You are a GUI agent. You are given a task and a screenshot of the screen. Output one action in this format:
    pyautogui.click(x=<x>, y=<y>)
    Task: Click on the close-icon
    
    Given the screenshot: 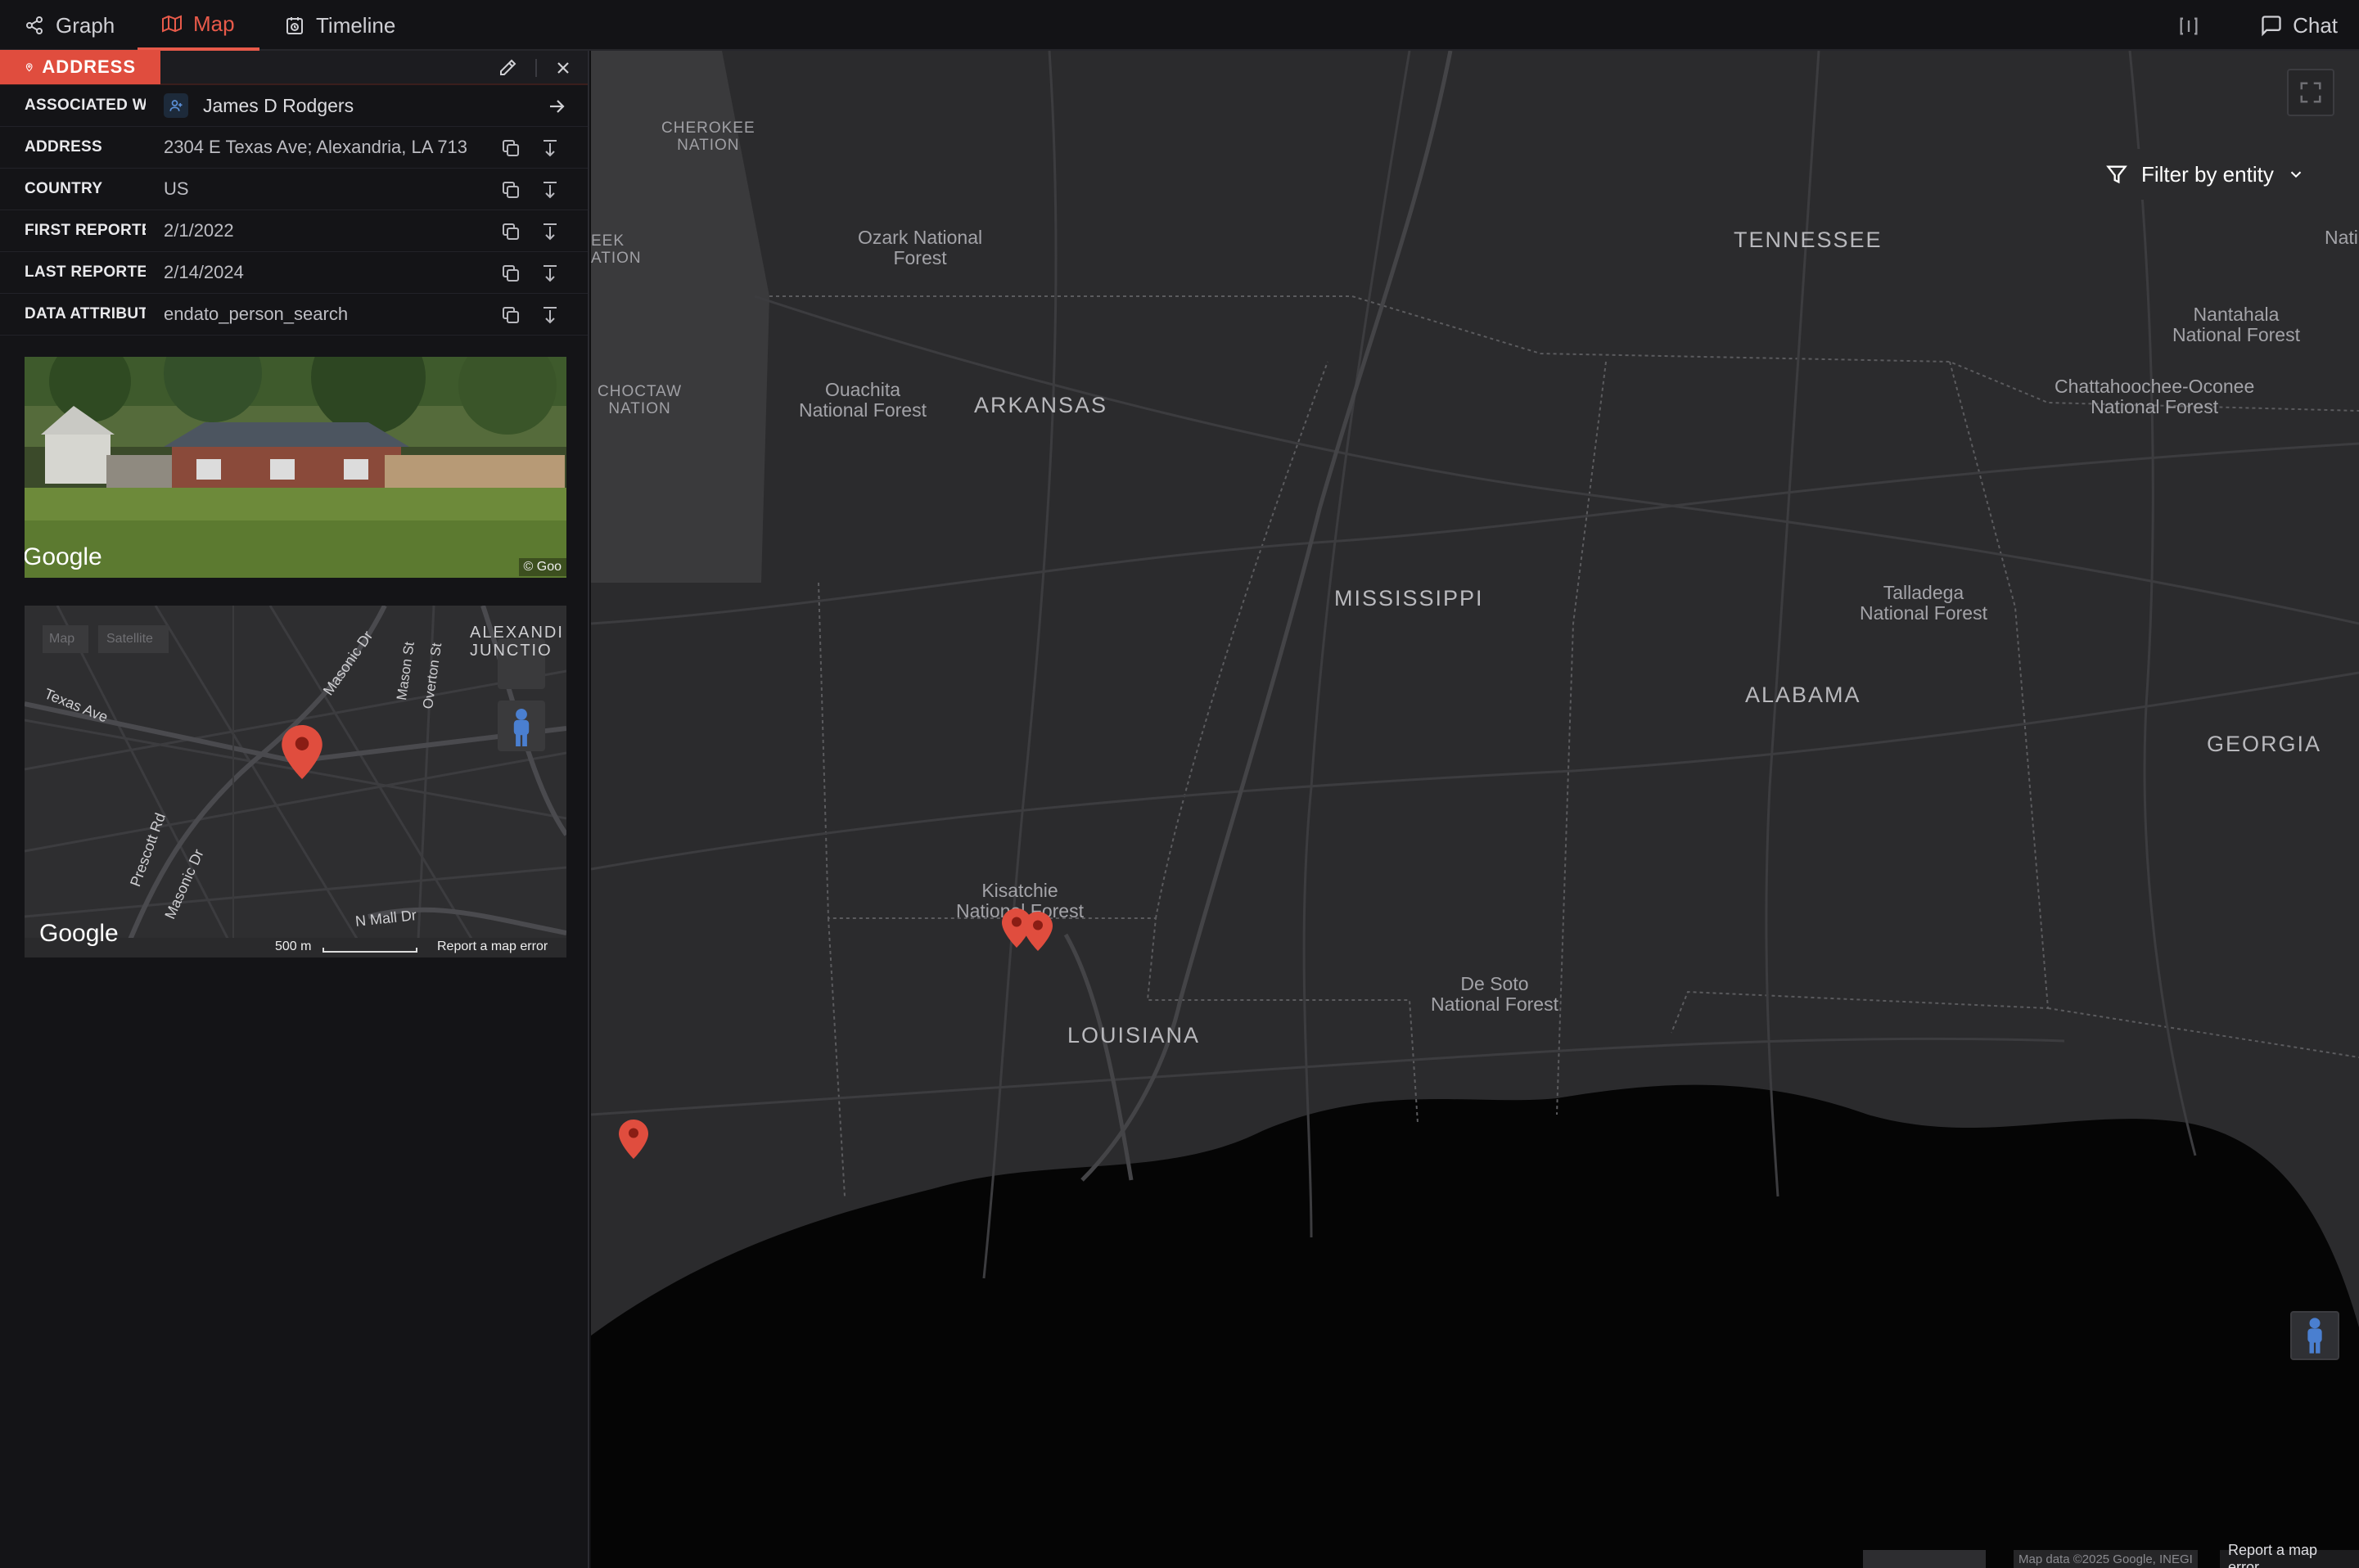 What is the action you would take?
    pyautogui.click(x=563, y=68)
    